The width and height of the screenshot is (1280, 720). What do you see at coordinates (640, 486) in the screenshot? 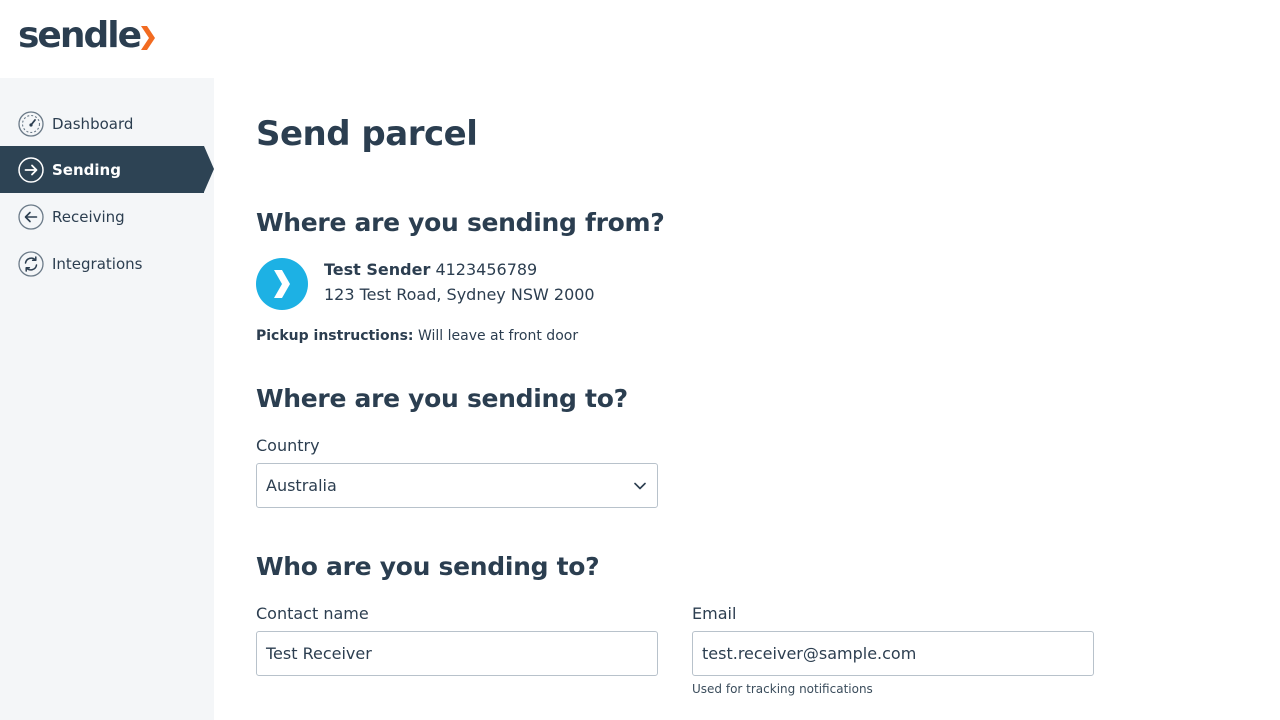
I see `chevron-down-icon` at bounding box center [640, 486].